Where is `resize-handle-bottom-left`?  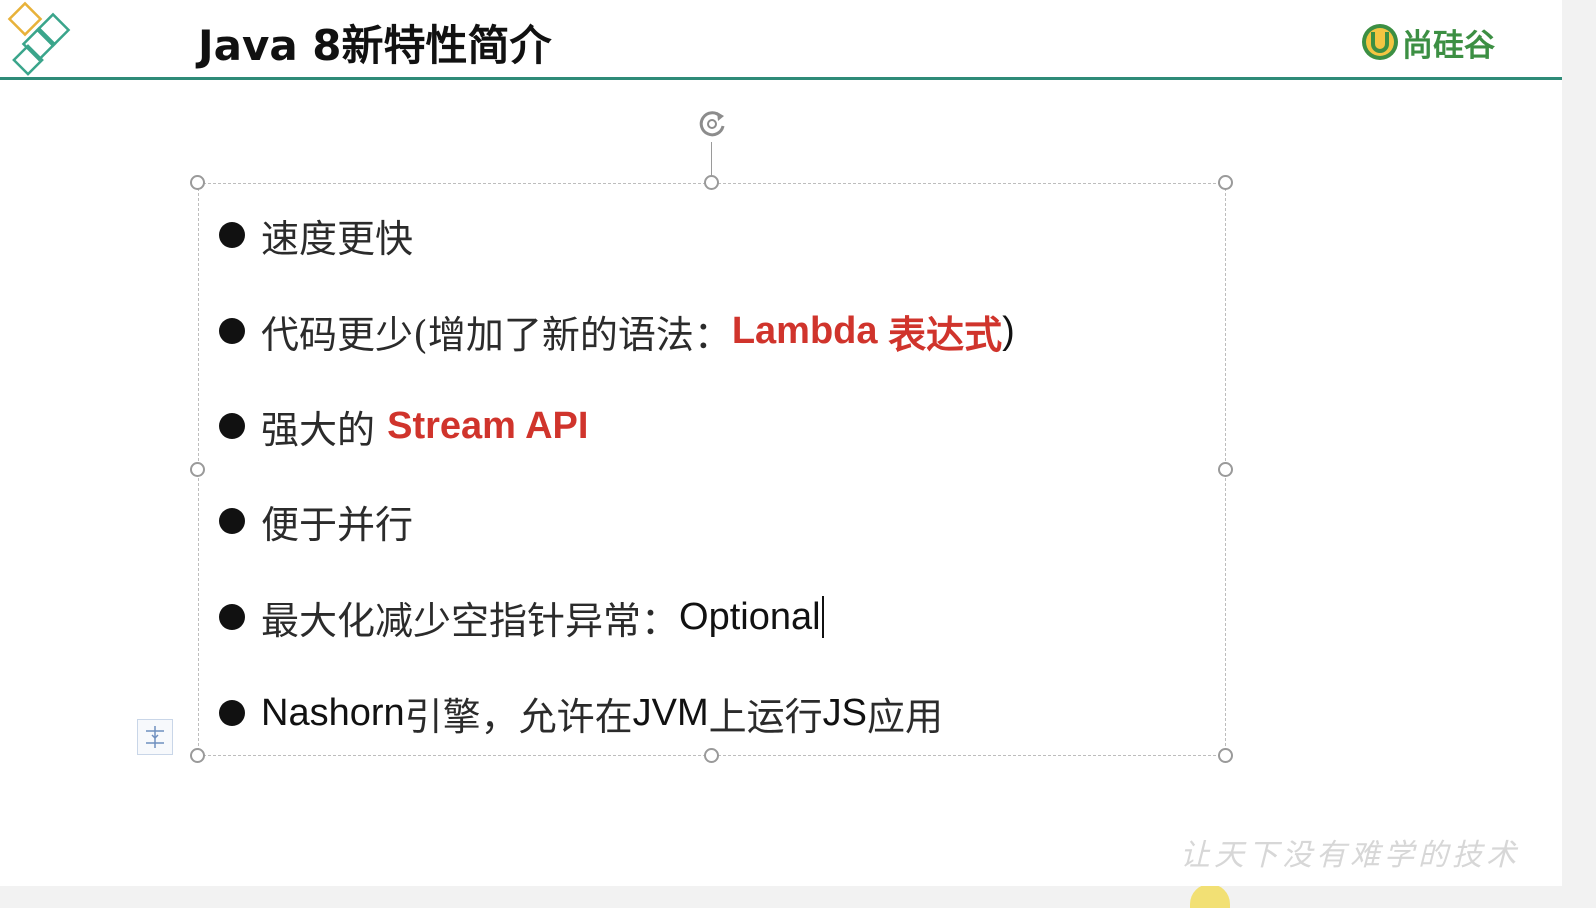 resize-handle-bottom-left is located at coordinates (197, 755).